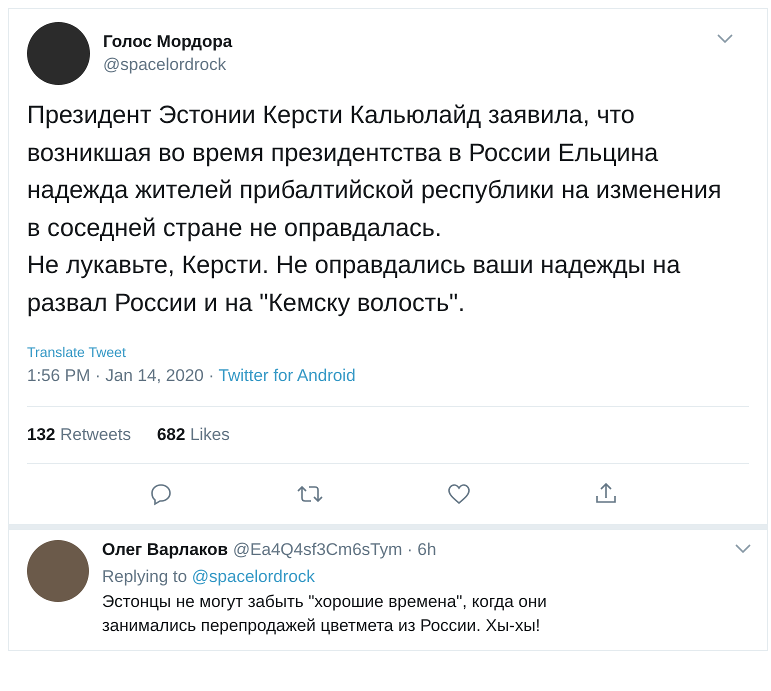 The image size is (771, 691). Describe the element at coordinates (123, 375) in the screenshot. I see `tweet-timestamp: 1:56 PM · Jan 14, 2020 ·` at that location.